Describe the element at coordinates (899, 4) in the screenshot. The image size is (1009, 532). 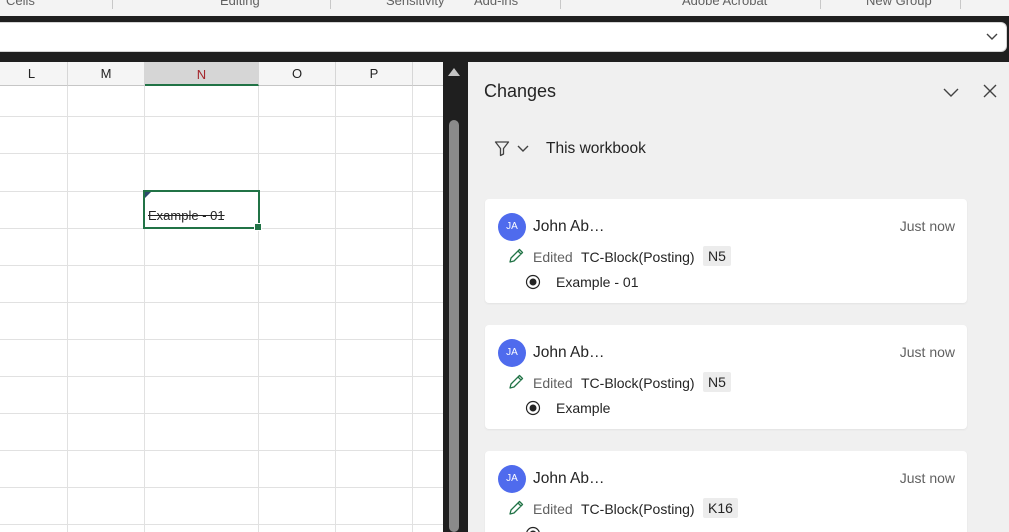
I see `ribbon-group-new-group: New Group` at that location.